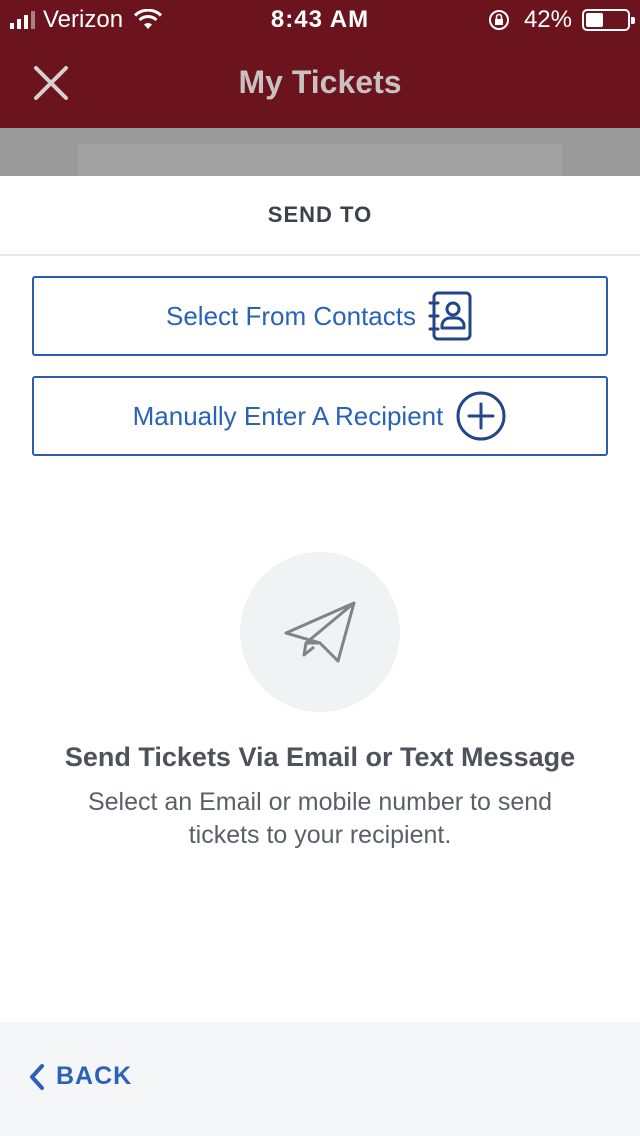 This screenshot has height=1136, width=640. What do you see at coordinates (481, 416) in the screenshot?
I see `plus-circle-icon` at bounding box center [481, 416].